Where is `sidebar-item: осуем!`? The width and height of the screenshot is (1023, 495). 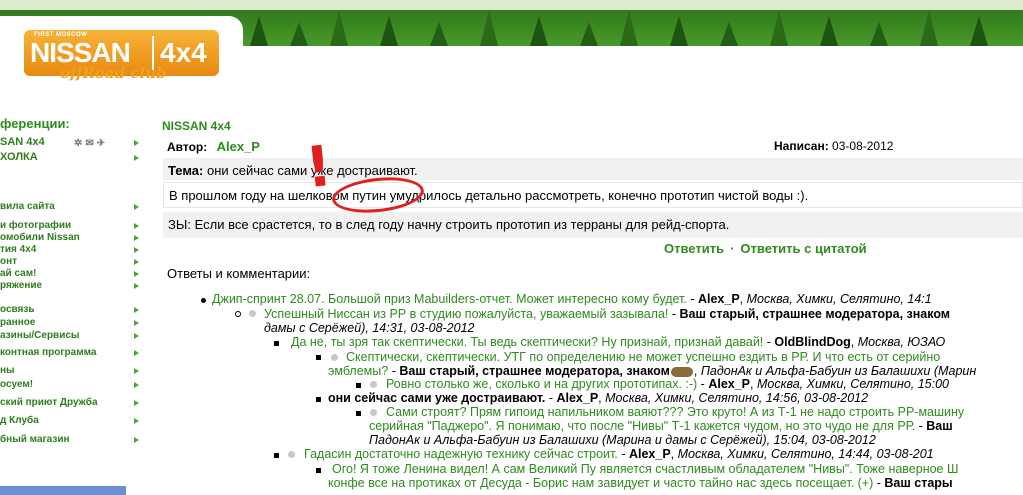
sidebar-item: осуем! is located at coordinates (16, 384).